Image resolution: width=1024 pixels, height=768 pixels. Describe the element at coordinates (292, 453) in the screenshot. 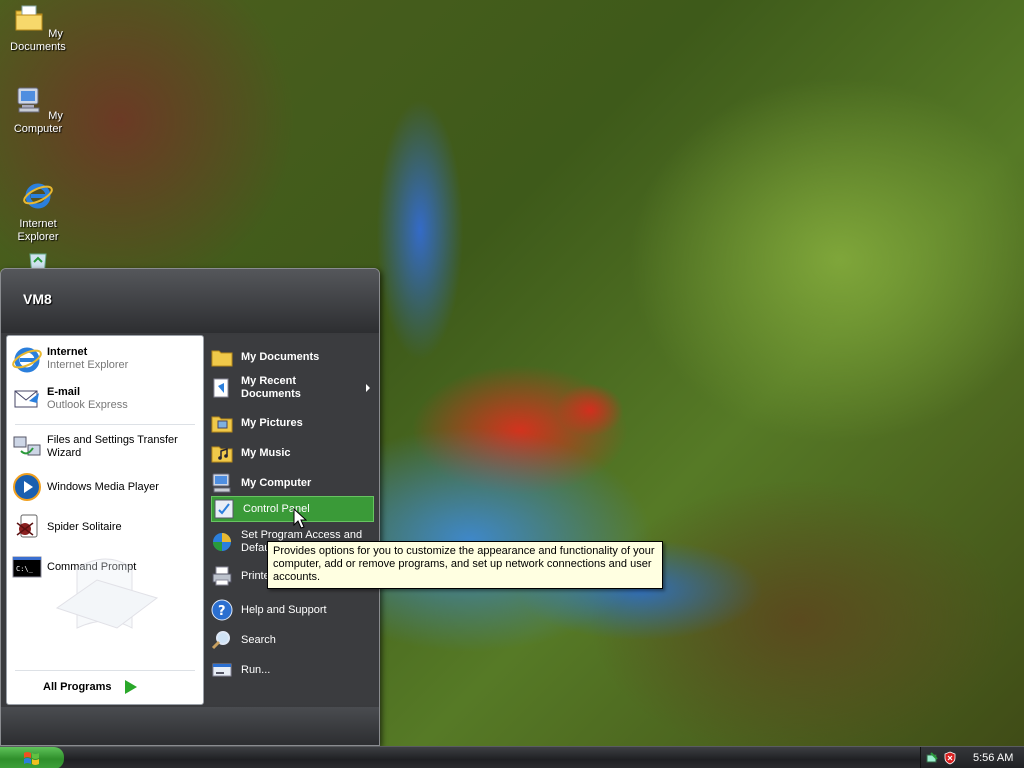

I see `places-my-music: My Music` at that location.